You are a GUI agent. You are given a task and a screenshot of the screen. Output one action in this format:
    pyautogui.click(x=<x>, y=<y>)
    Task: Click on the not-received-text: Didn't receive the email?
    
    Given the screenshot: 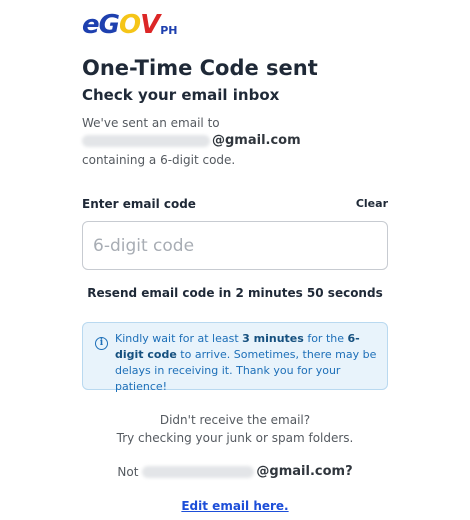 What is the action you would take?
    pyautogui.click(x=235, y=420)
    